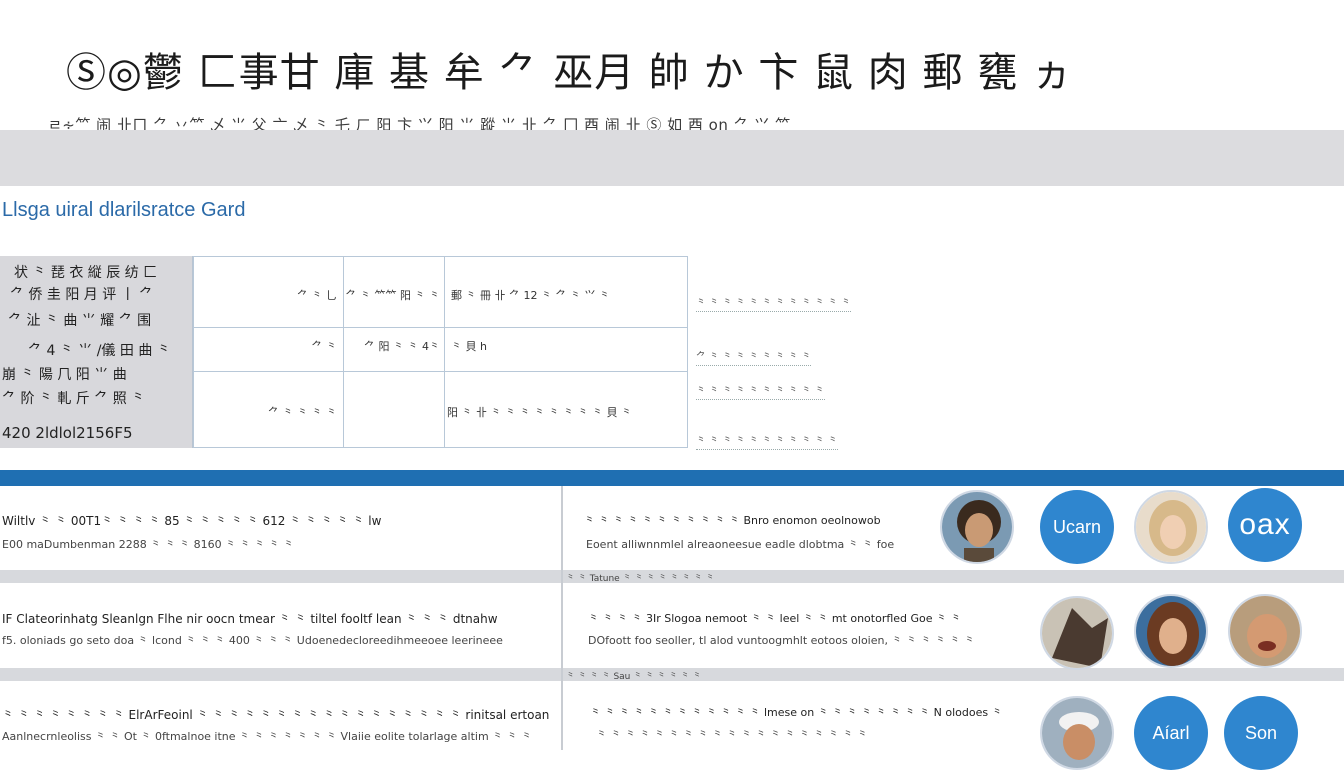 Image resolution: width=1344 pixels, height=770 pixels. Describe the element at coordinates (672, 158) in the screenshot. I see `header-band` at that location.